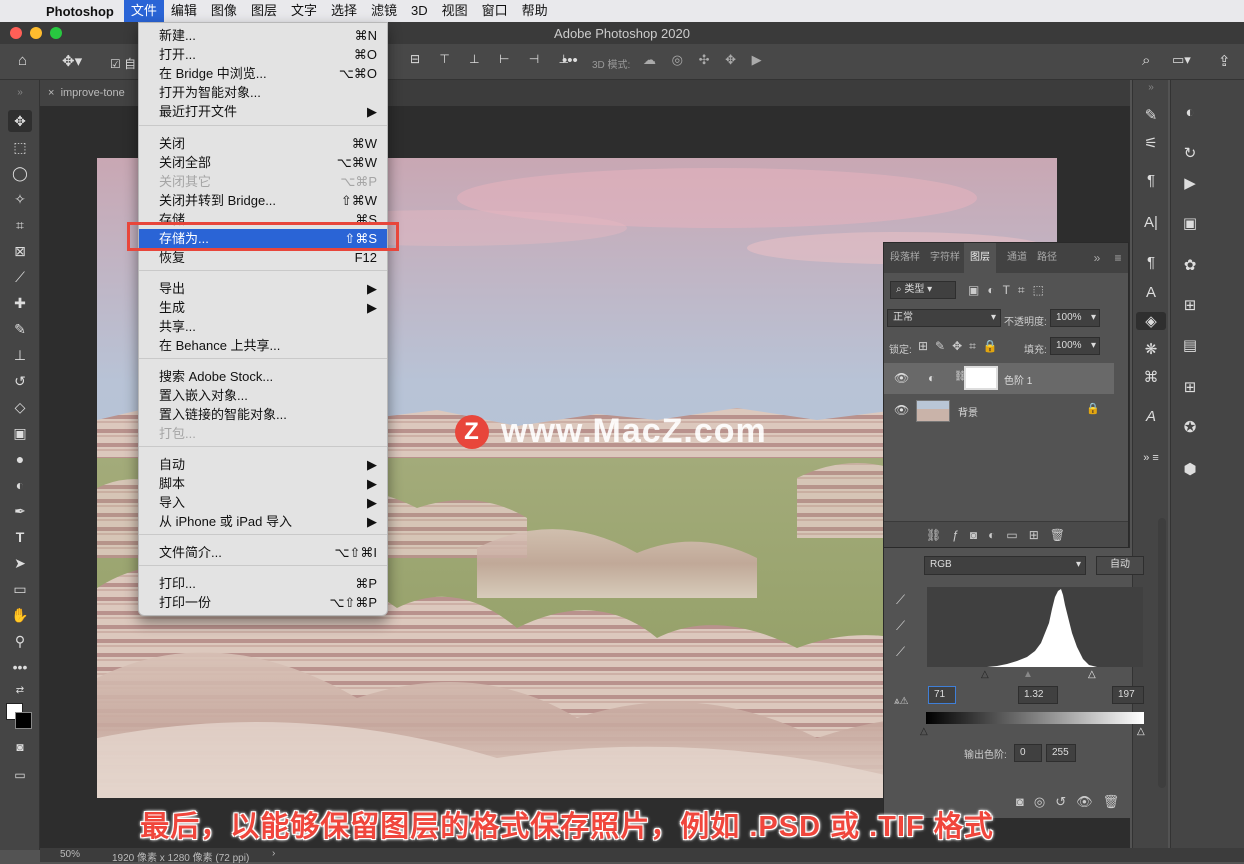 Image resolution: width=1244 pixels, height=864 pixels. What do you see at coordinates (72, 61) in the screenshot?
I see `move-tool-preset-icon: ✥▾` at bounding box center [72, 61].